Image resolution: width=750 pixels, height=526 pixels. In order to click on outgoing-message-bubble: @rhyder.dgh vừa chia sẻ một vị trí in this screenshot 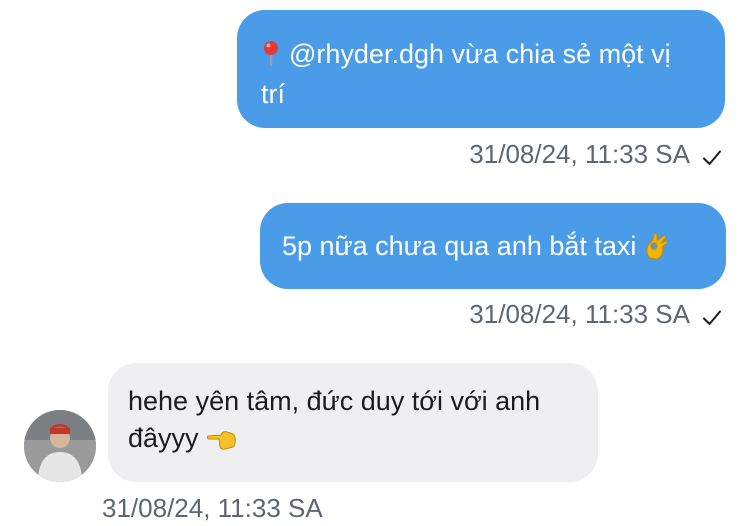, I will do `click(481, 69)`.